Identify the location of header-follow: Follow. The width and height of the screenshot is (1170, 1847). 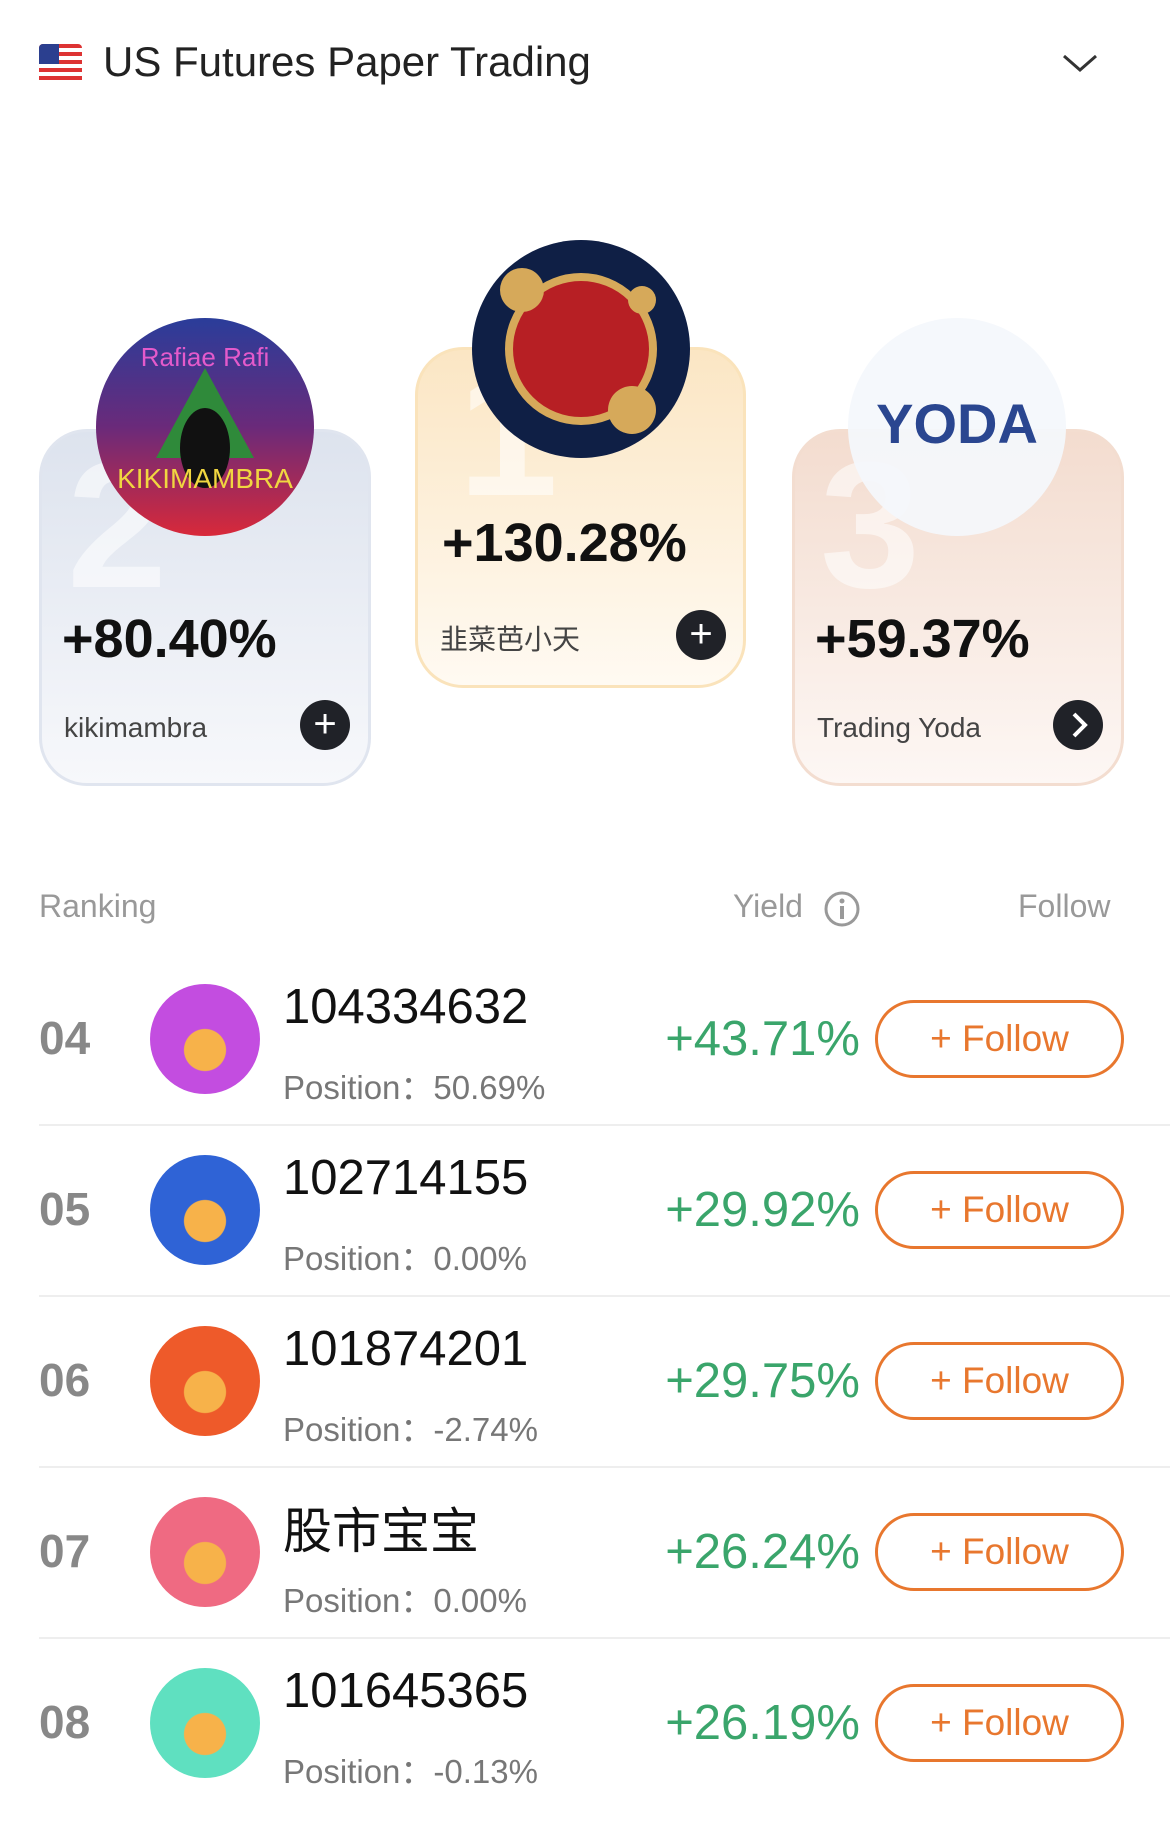
(1064, 906).